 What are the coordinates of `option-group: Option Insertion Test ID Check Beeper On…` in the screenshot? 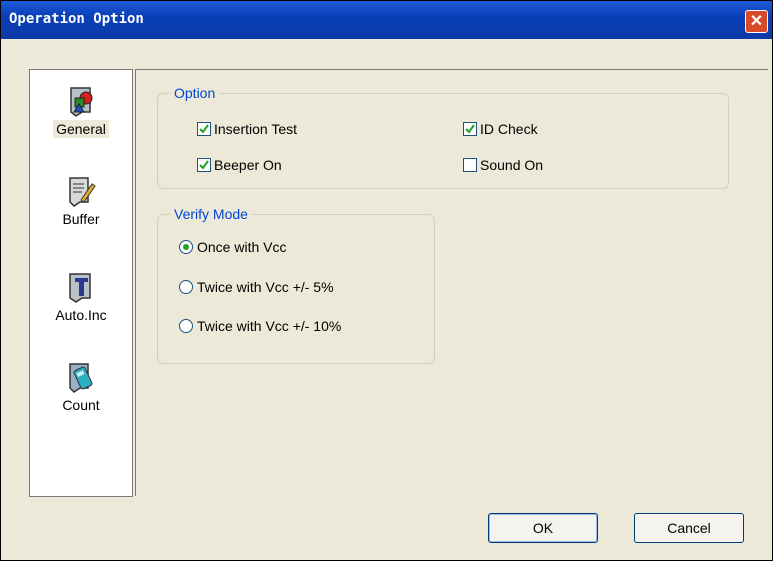 It's located at (443, 137).